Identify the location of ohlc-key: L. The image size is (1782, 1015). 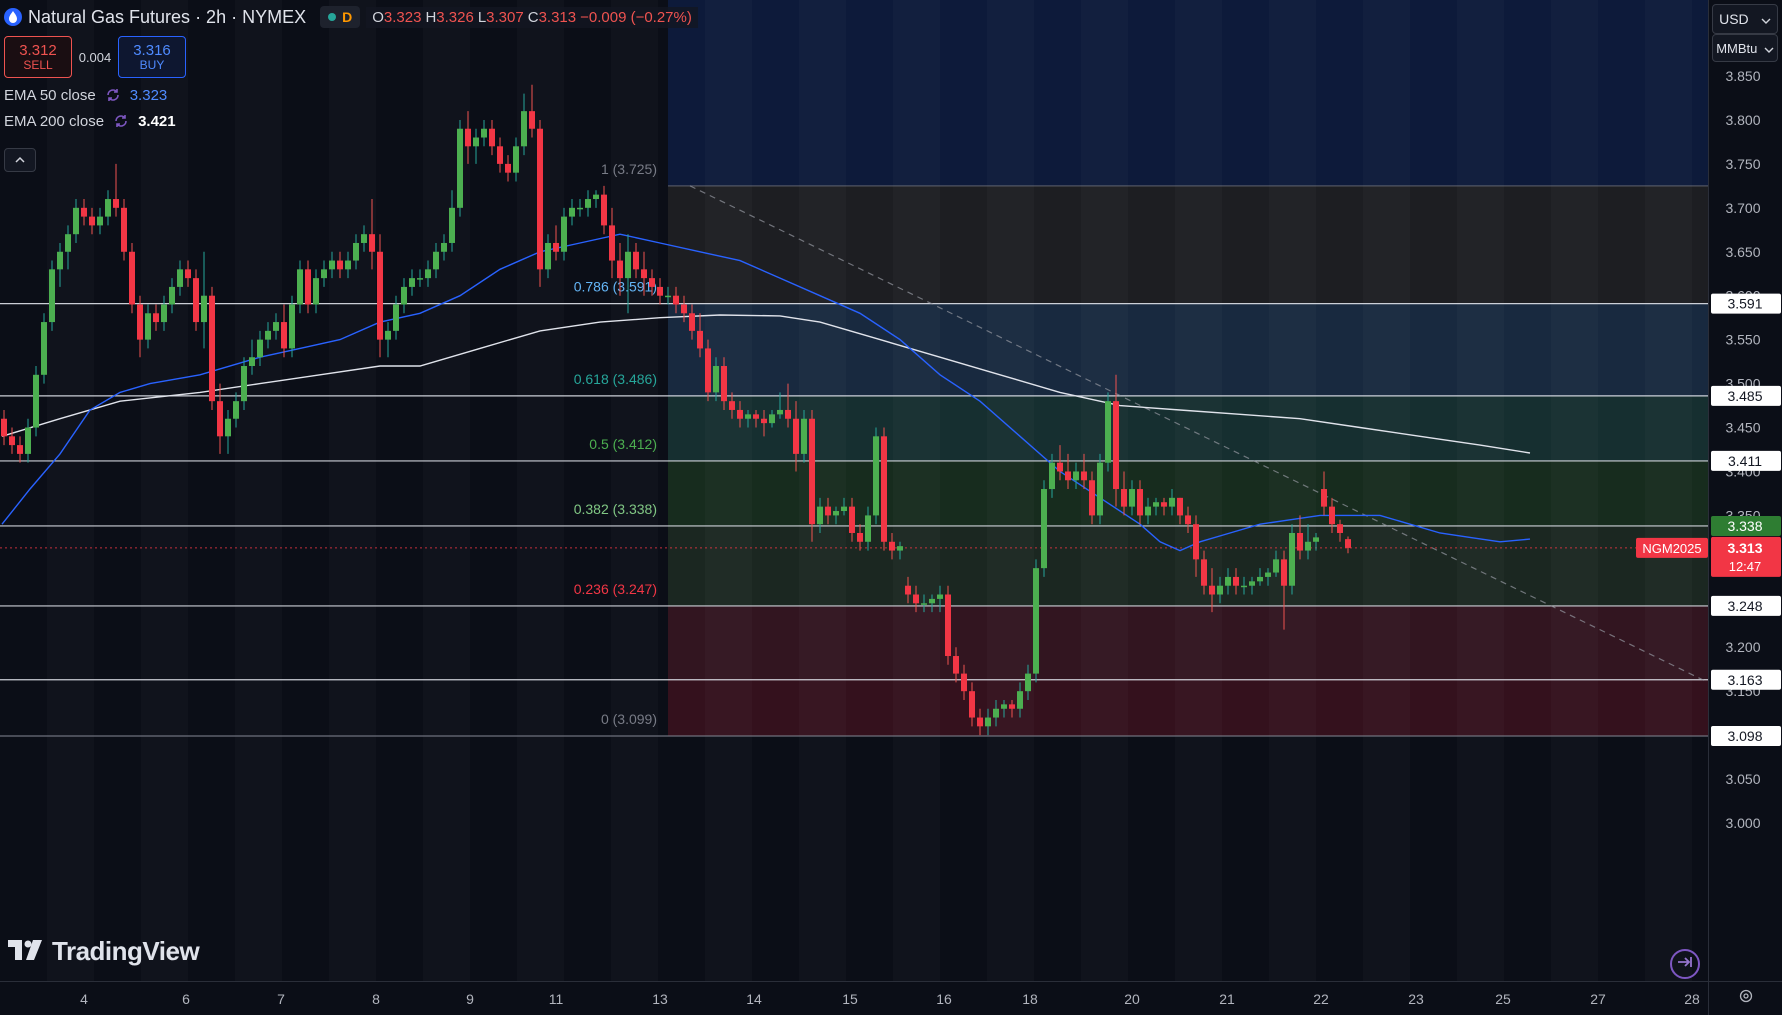
(482, 17).